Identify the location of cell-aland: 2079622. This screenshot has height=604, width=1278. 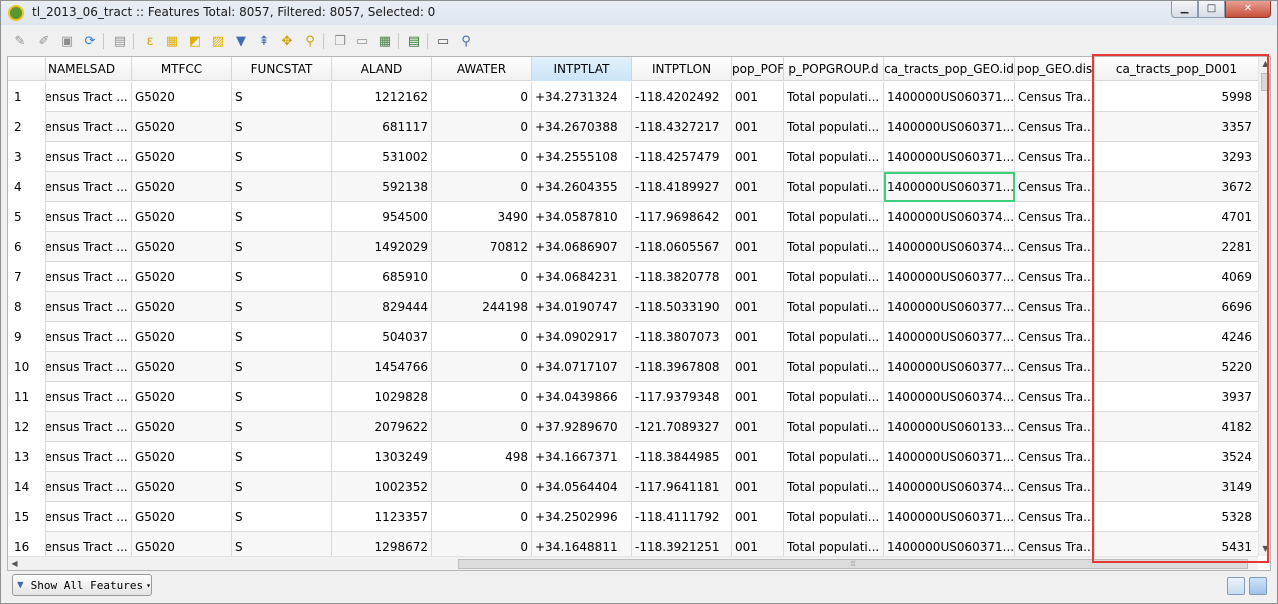
(382, 427).